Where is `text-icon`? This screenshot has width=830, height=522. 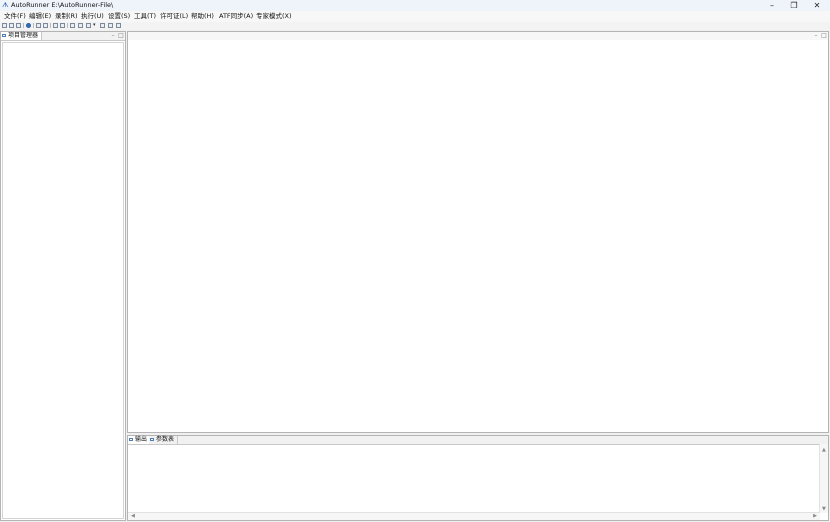
text-icon is located at coordinates (72, 25).